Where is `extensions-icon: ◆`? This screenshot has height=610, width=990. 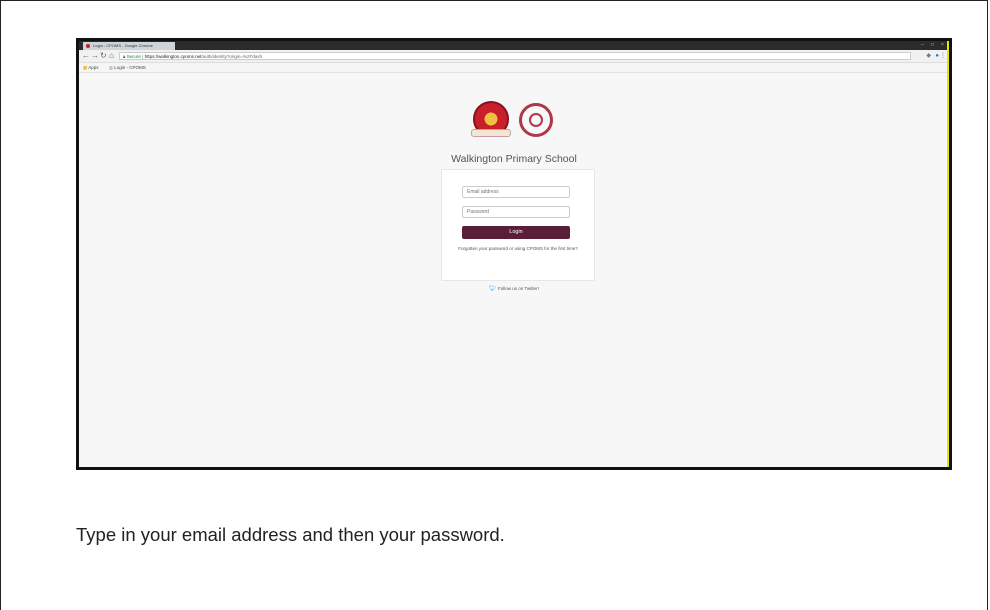 extensions-icon: ◆ is located at coordinates (928, 56).